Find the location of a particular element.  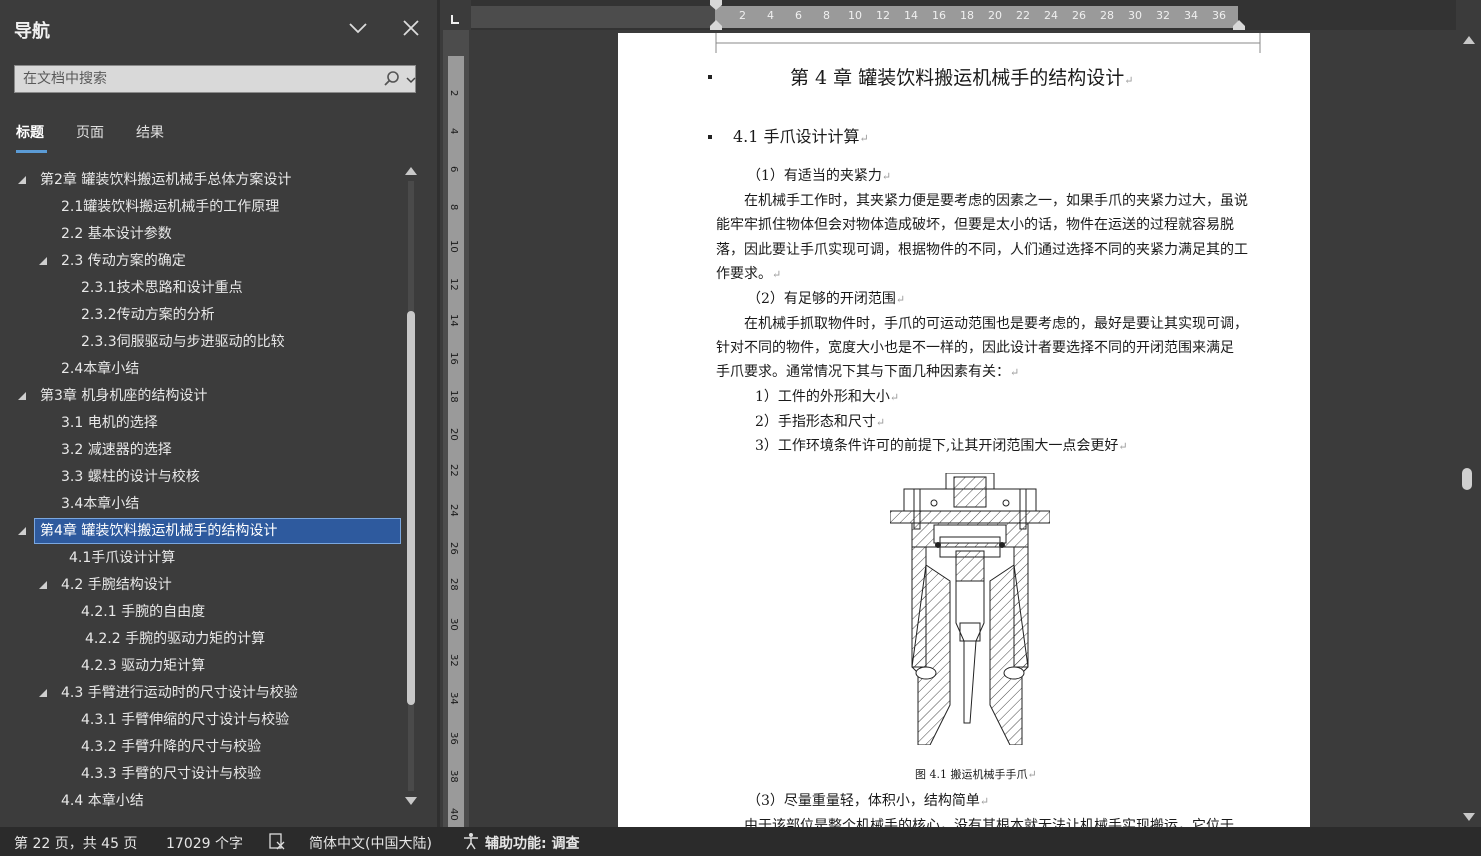

header-rule is located at coordinates (988, 43).